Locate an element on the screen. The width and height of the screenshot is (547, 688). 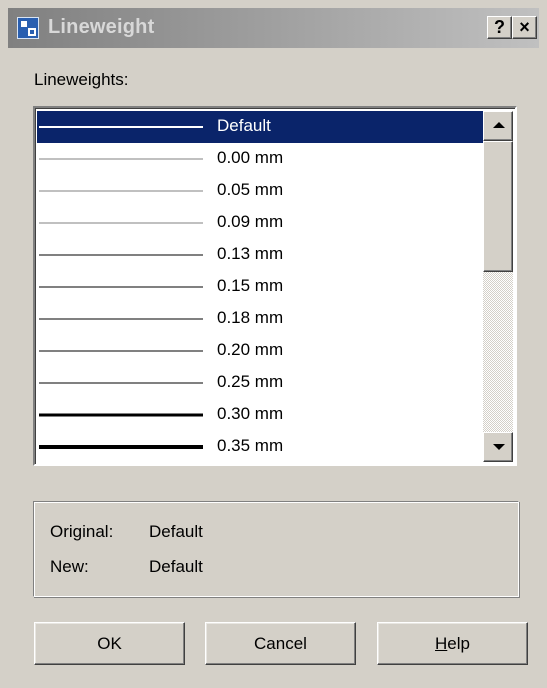
original-label: Original: is located at coordinates (82, 531).